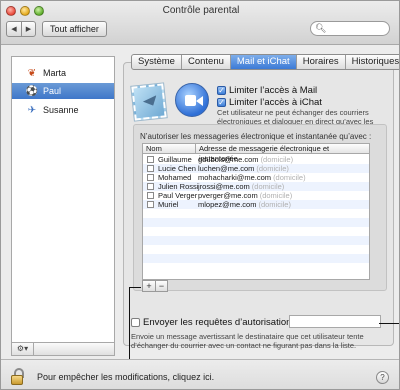  I want to click on limit-mail-label: Limiter l’accès à Mail, so click(273, 90).